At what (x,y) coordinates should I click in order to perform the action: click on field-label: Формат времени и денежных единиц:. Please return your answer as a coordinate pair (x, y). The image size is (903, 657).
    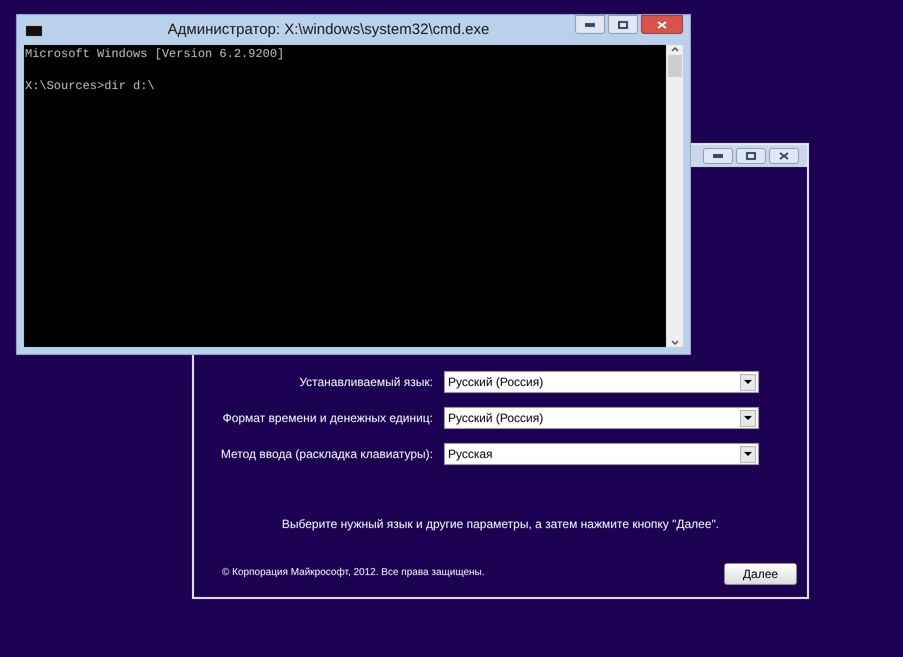
    Looking at the image, I should click on (328, 418).